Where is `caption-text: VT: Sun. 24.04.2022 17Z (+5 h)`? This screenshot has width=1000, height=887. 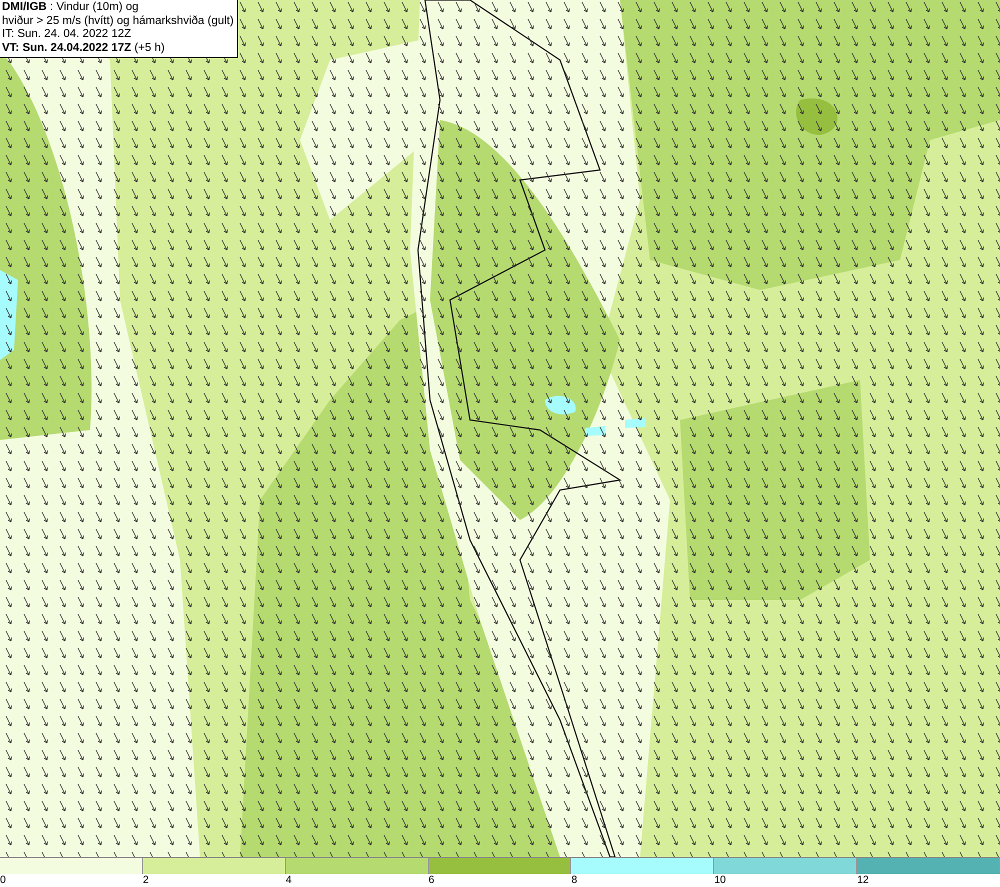
caption-text: VT: Sun. 24.04.2022 17Z (+5 h) is located at coordinates (84, 48).